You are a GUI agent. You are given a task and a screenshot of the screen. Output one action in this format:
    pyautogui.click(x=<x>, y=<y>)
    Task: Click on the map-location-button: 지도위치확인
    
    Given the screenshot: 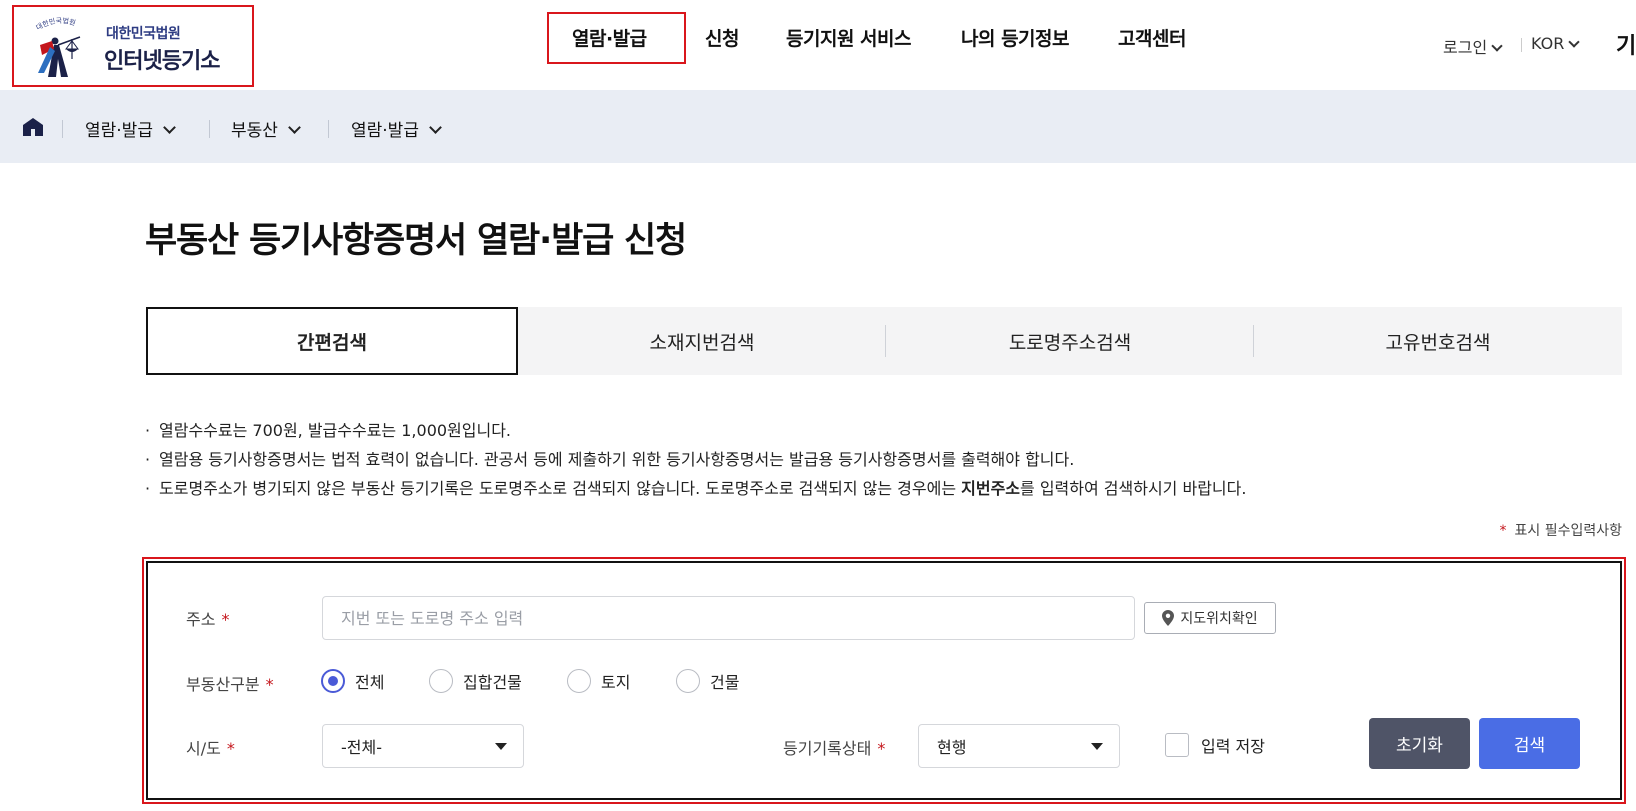 What is the action you would take?
    pyautogui.click(x=1210, y=618)
    